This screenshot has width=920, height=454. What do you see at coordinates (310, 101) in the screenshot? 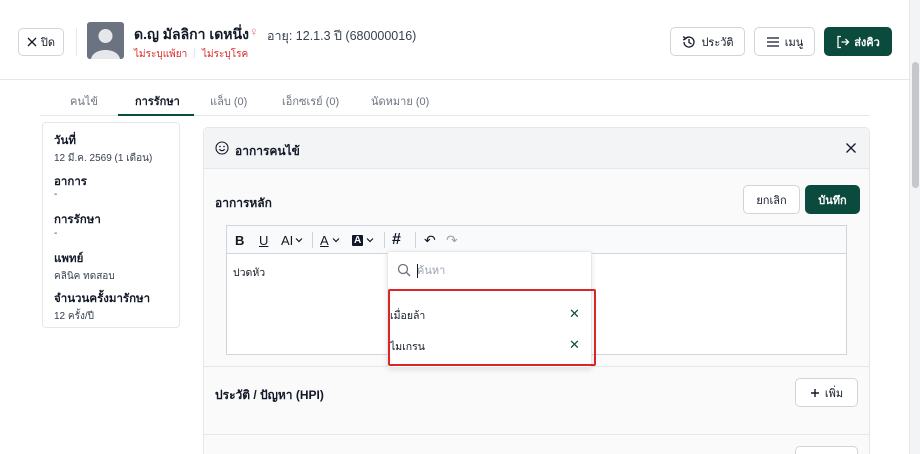
I see `tab-xray: เอ็กซเรย์ (0)` at bounding box center [310, 101].